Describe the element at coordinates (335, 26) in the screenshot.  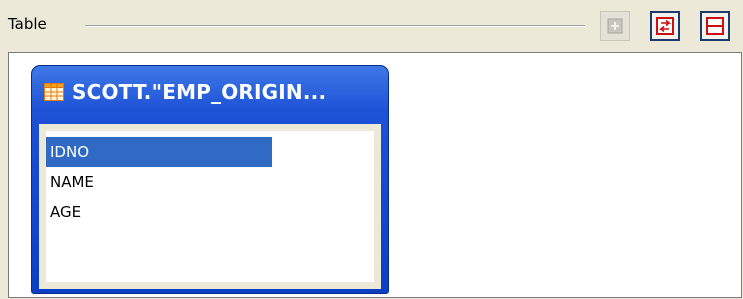
I see `section-divider` at that location.